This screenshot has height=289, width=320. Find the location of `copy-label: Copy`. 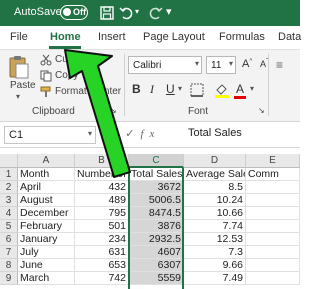

copy-label: Copy is located at coordinates (66, 75).